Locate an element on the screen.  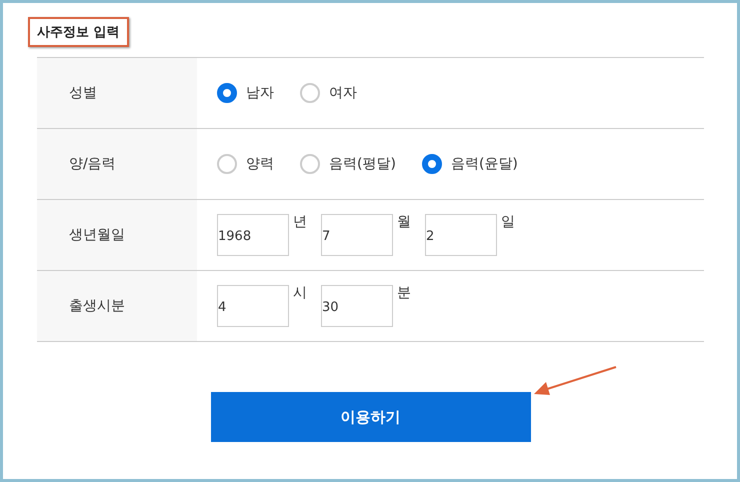
row-label: 성별 is located at coordinates (117, 93).